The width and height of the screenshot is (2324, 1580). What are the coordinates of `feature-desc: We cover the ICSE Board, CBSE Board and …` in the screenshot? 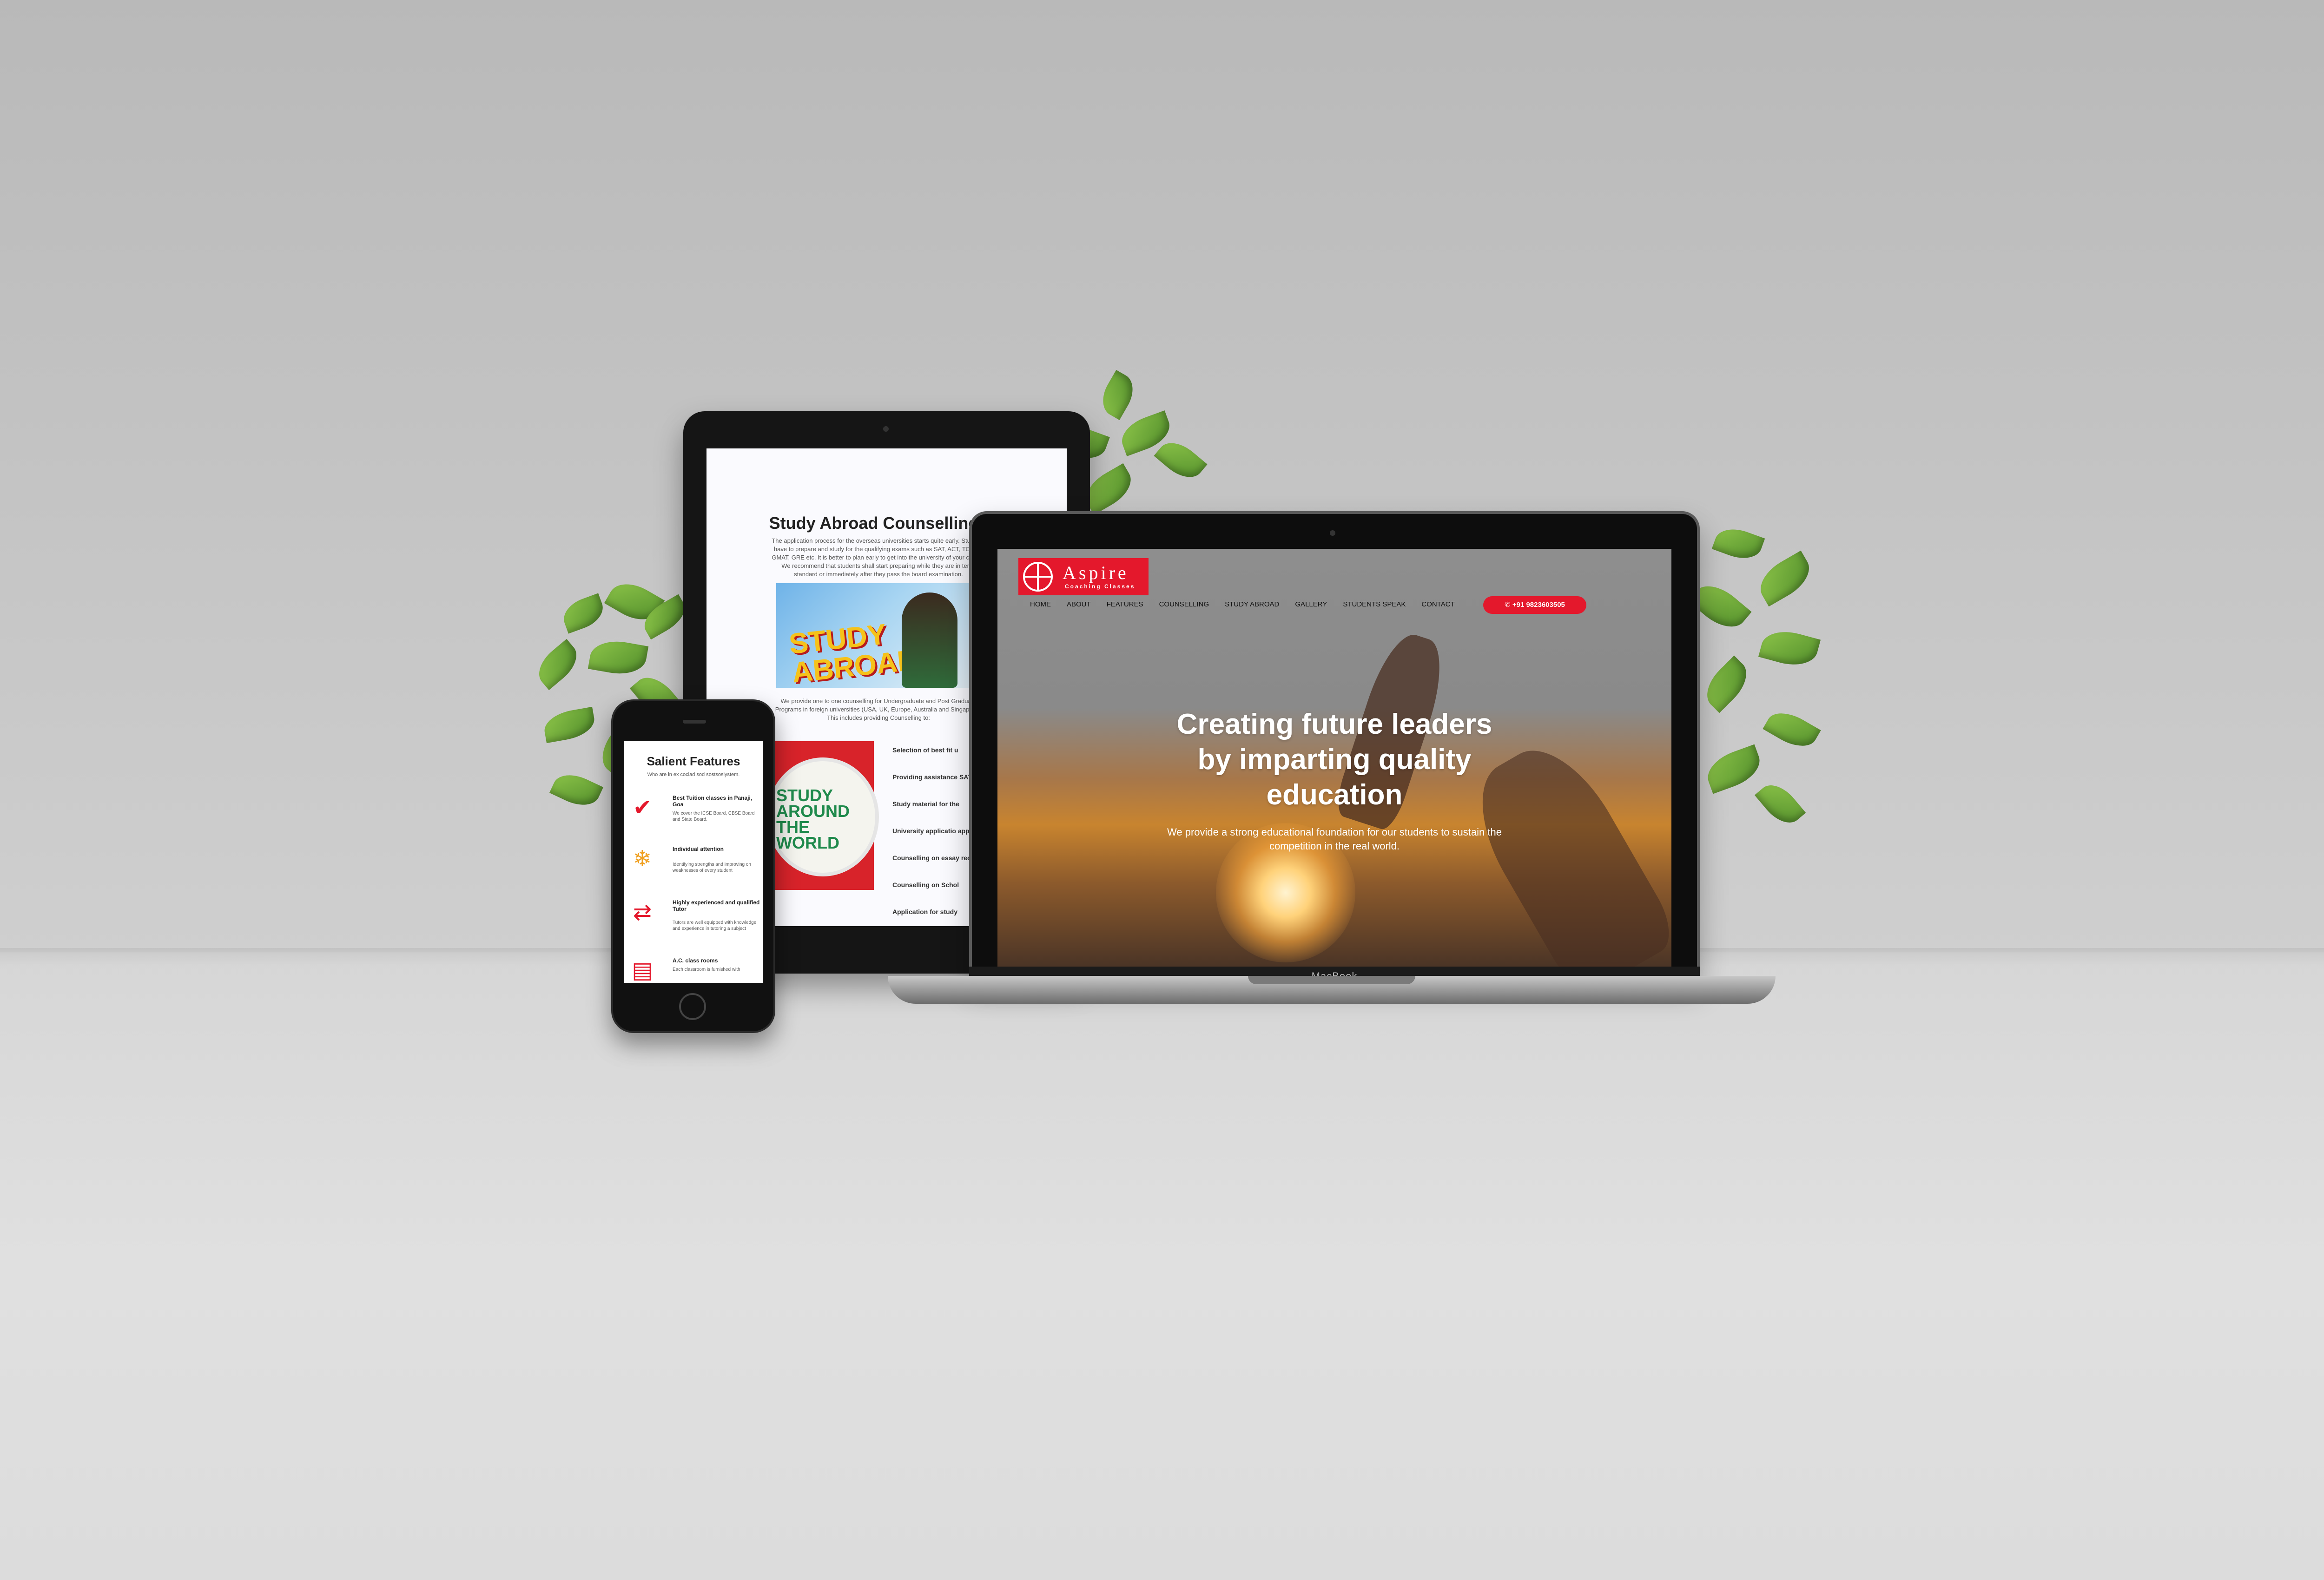 It's located at (714, 816).